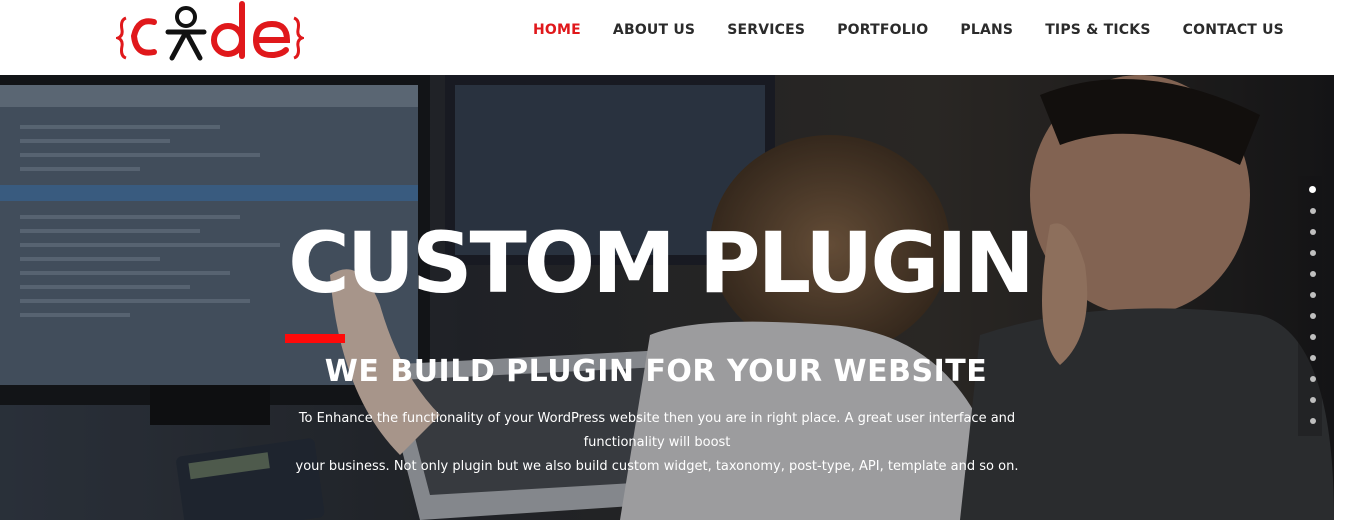  Describe the element at coordinates (1350, 297) in the screenshot. I see `right-edge-strip` at that location.